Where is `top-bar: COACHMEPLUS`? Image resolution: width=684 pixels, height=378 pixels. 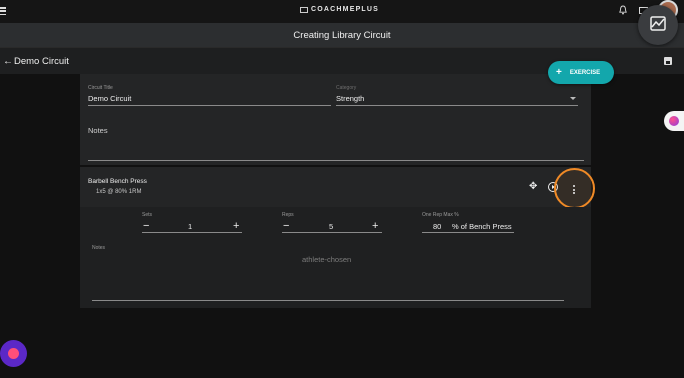 top-bar: COACHMEPLUS is located at coordinates (342, 11).